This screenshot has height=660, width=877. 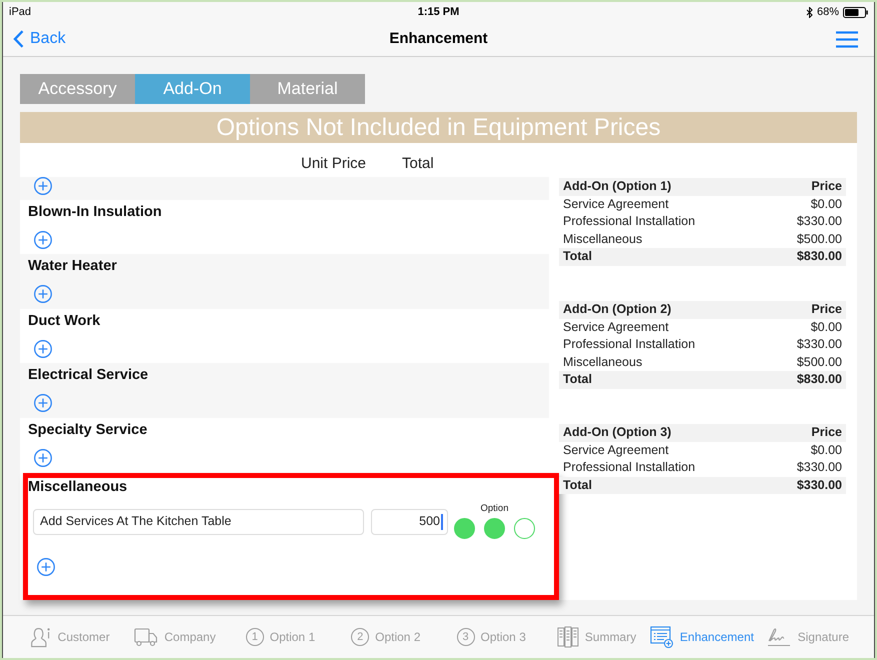 I want to click on section-title: Specialty Service, so click(x=88, y=430).